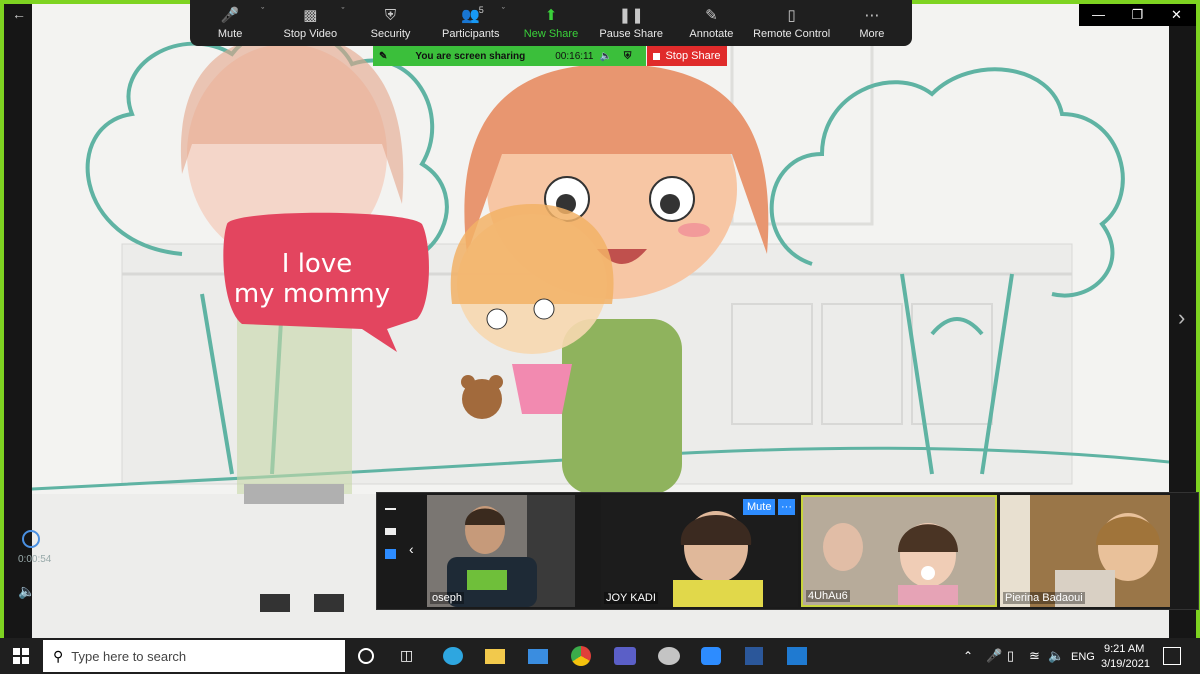 This screenshot has width=1200, height=674. What do you see at coordinates (899, 551) in the screenshot?
I see `video-tile-3: 4UhAu6` at bounding box center [899, 551].